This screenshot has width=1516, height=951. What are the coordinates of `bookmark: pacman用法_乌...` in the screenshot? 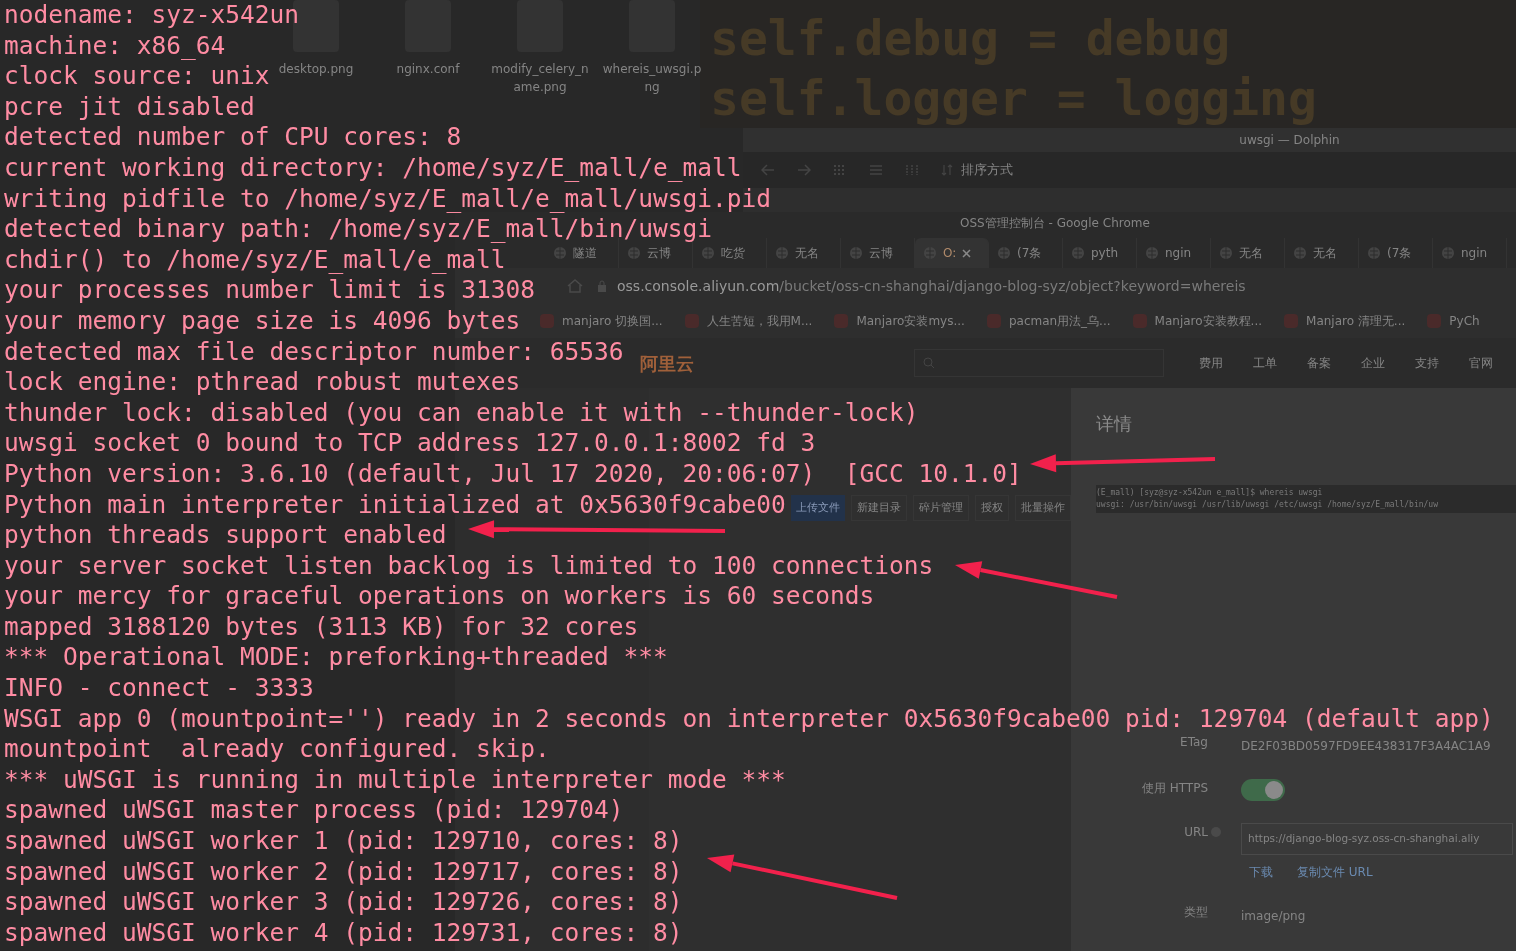 It's located at (1048, 321).